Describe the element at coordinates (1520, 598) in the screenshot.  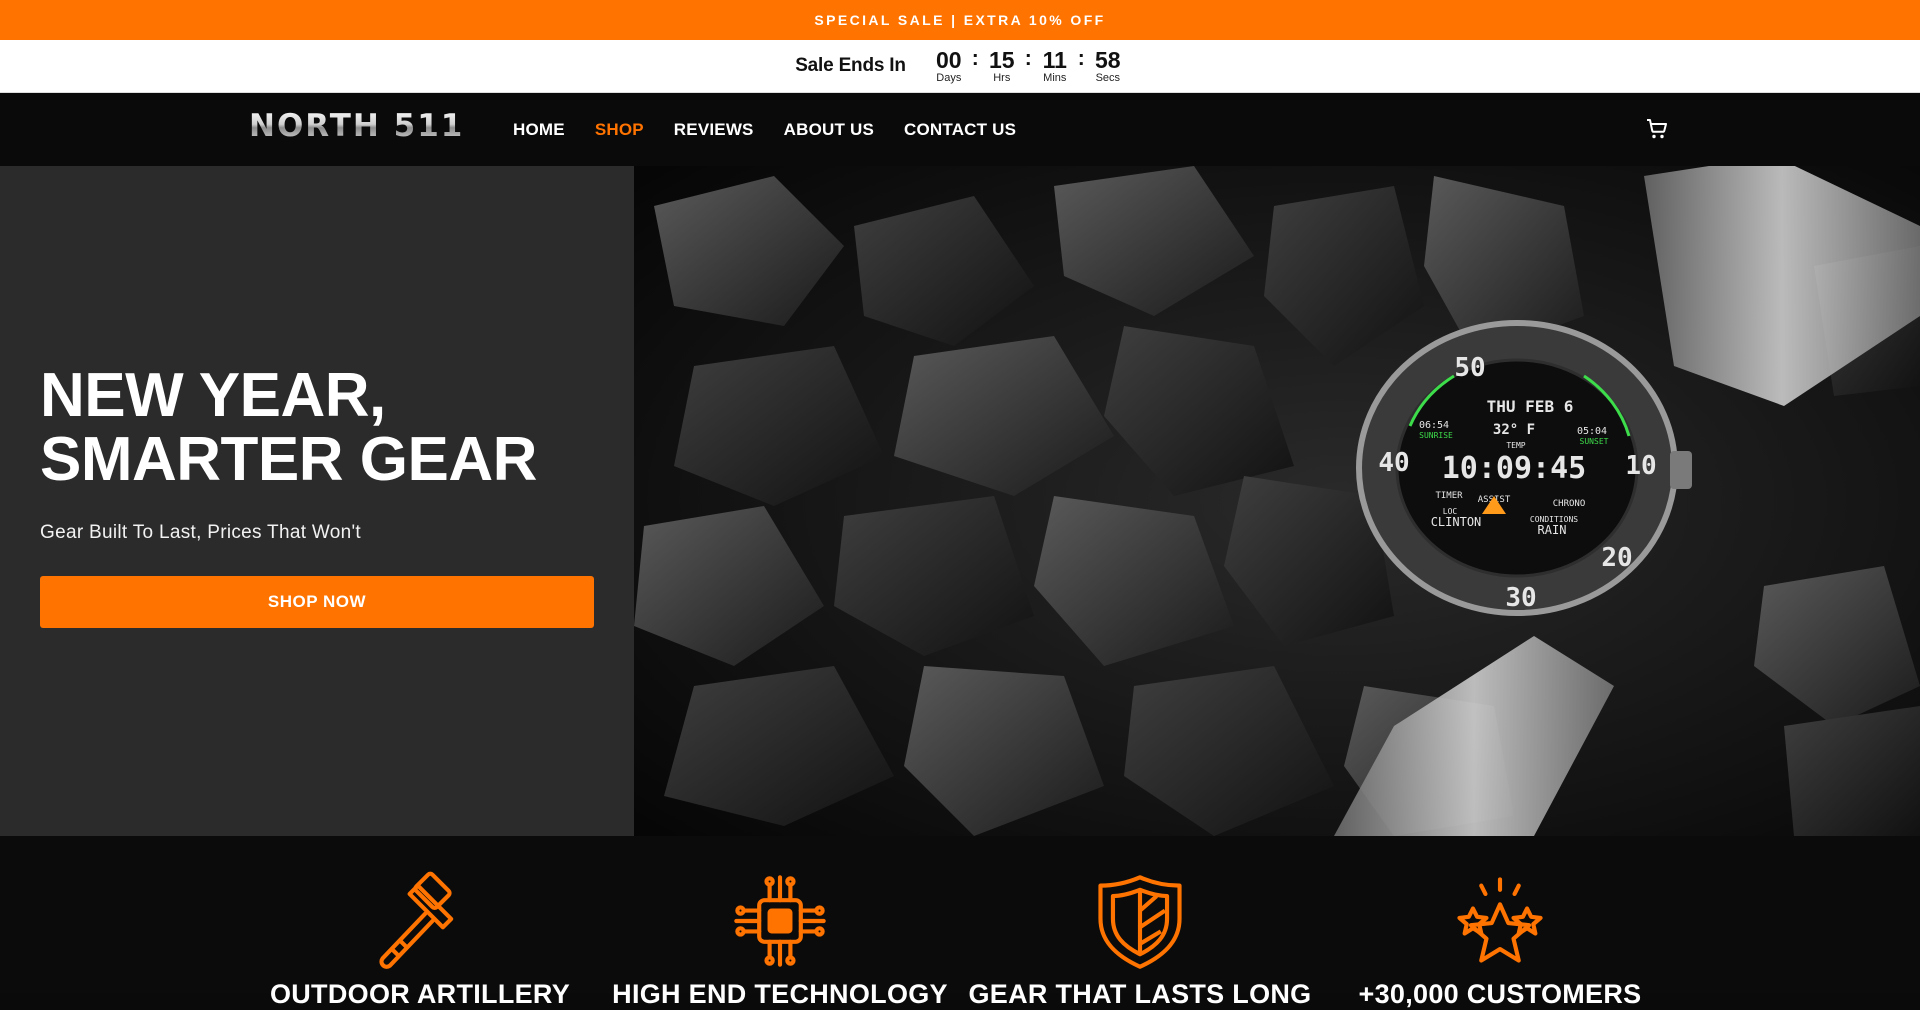
I see `bezel-30: 30` at that location.